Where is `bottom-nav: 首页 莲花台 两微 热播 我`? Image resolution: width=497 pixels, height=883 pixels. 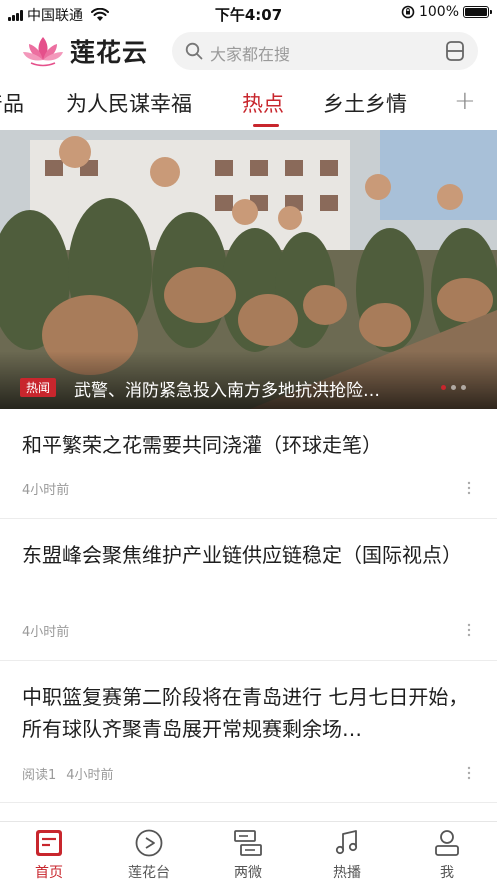 bottom-nav: 首页 莲花台 两微 热播 我 is located at coordinates (248, 852).